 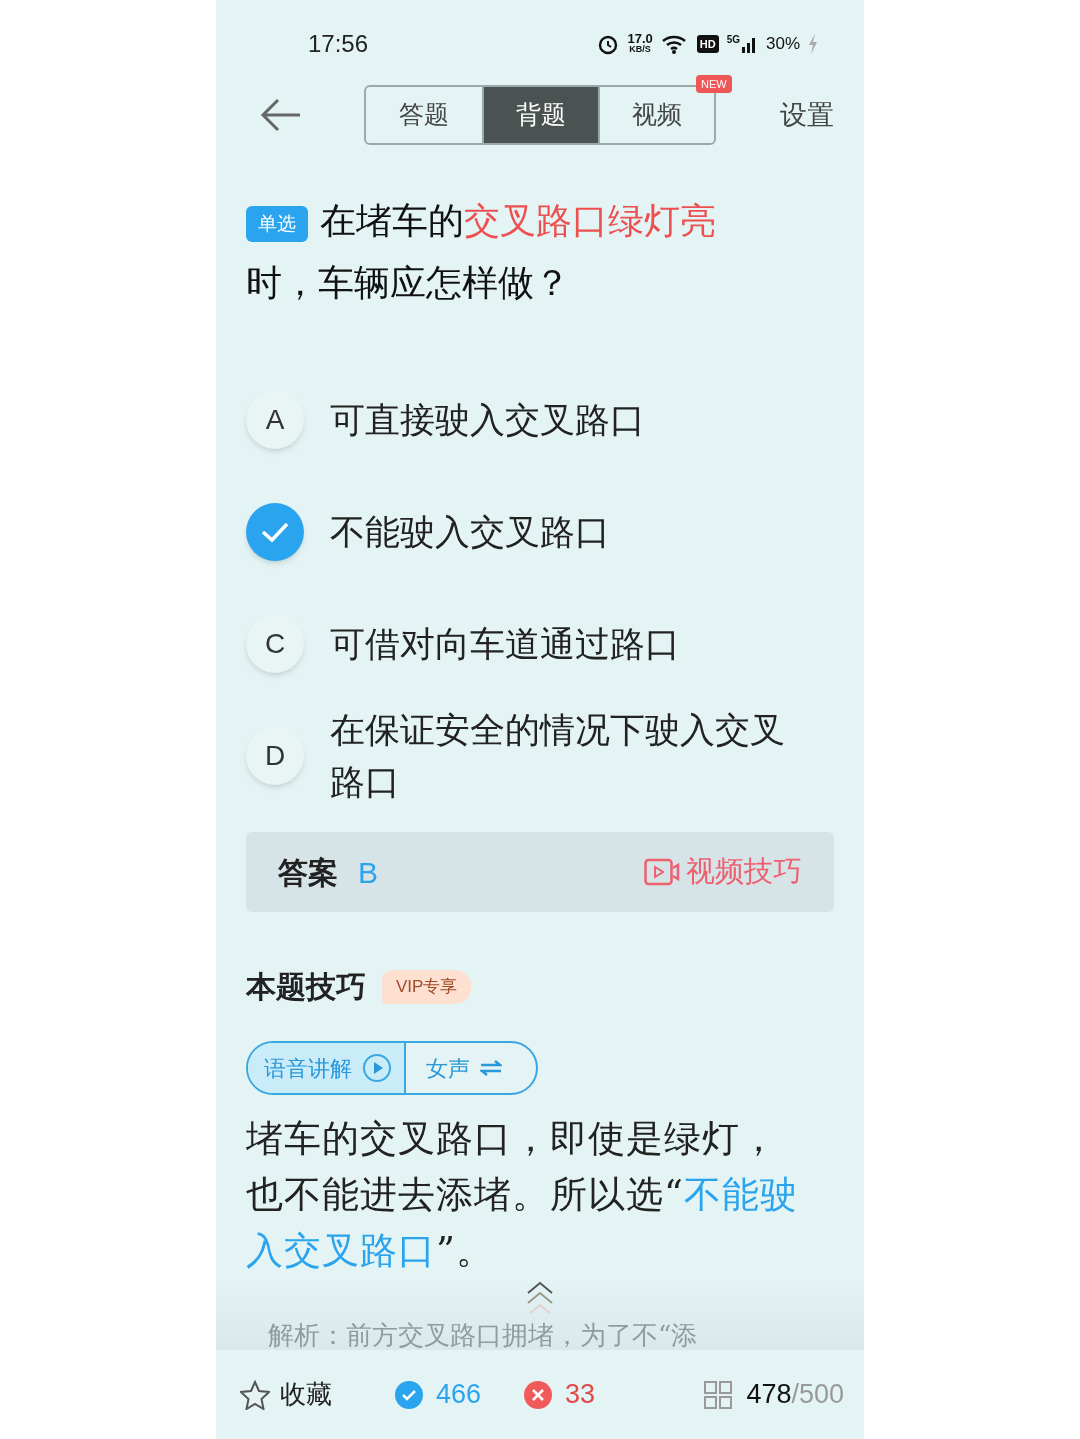 What do you see at coordinates (522, 1195) in the screenshot?
I see `explanation-text: 堵车的交叉路口，即使是绿灯，也不能进去添堵。所以选“不能驶入交叉路口”。` at bounding box center [522, 1195].